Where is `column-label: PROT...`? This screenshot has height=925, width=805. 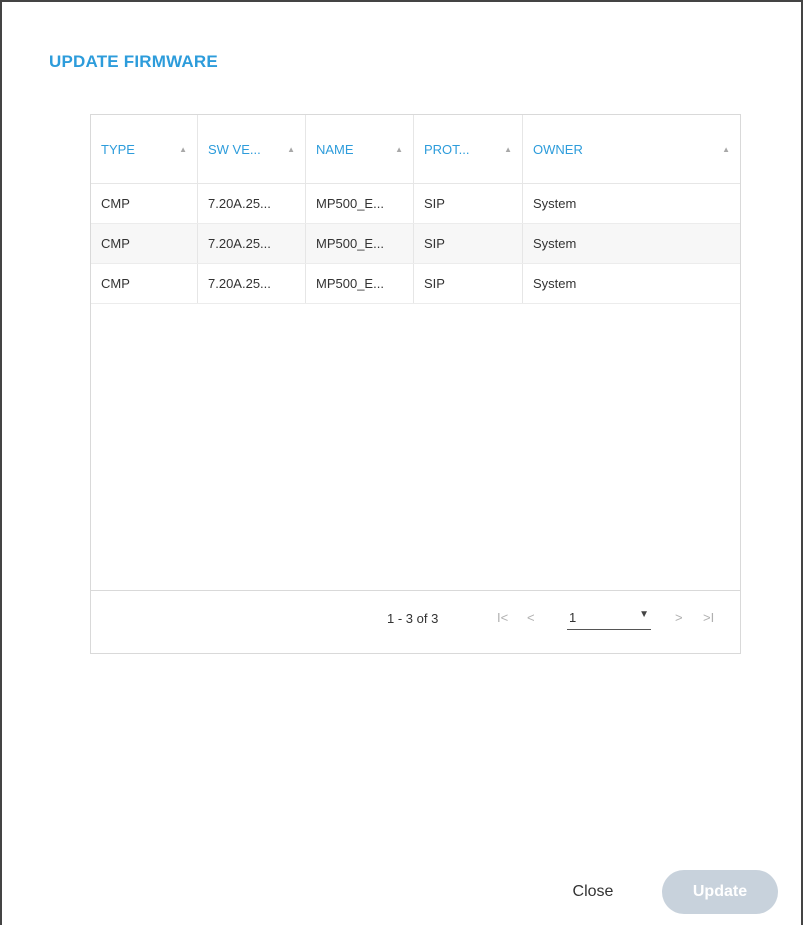 column-label: PROT... is located at coordinates (447, 149).